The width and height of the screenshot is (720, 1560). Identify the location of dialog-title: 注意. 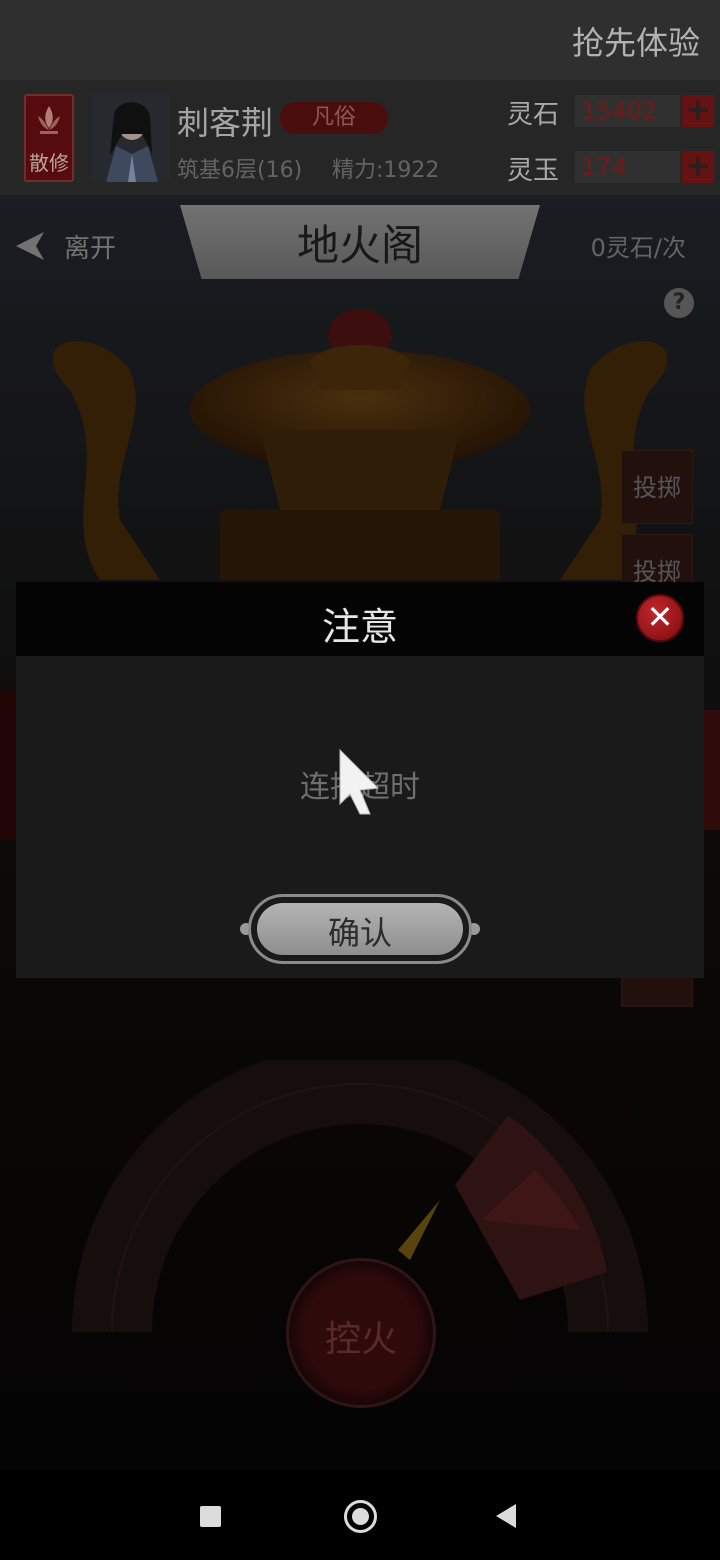
(359, 627).